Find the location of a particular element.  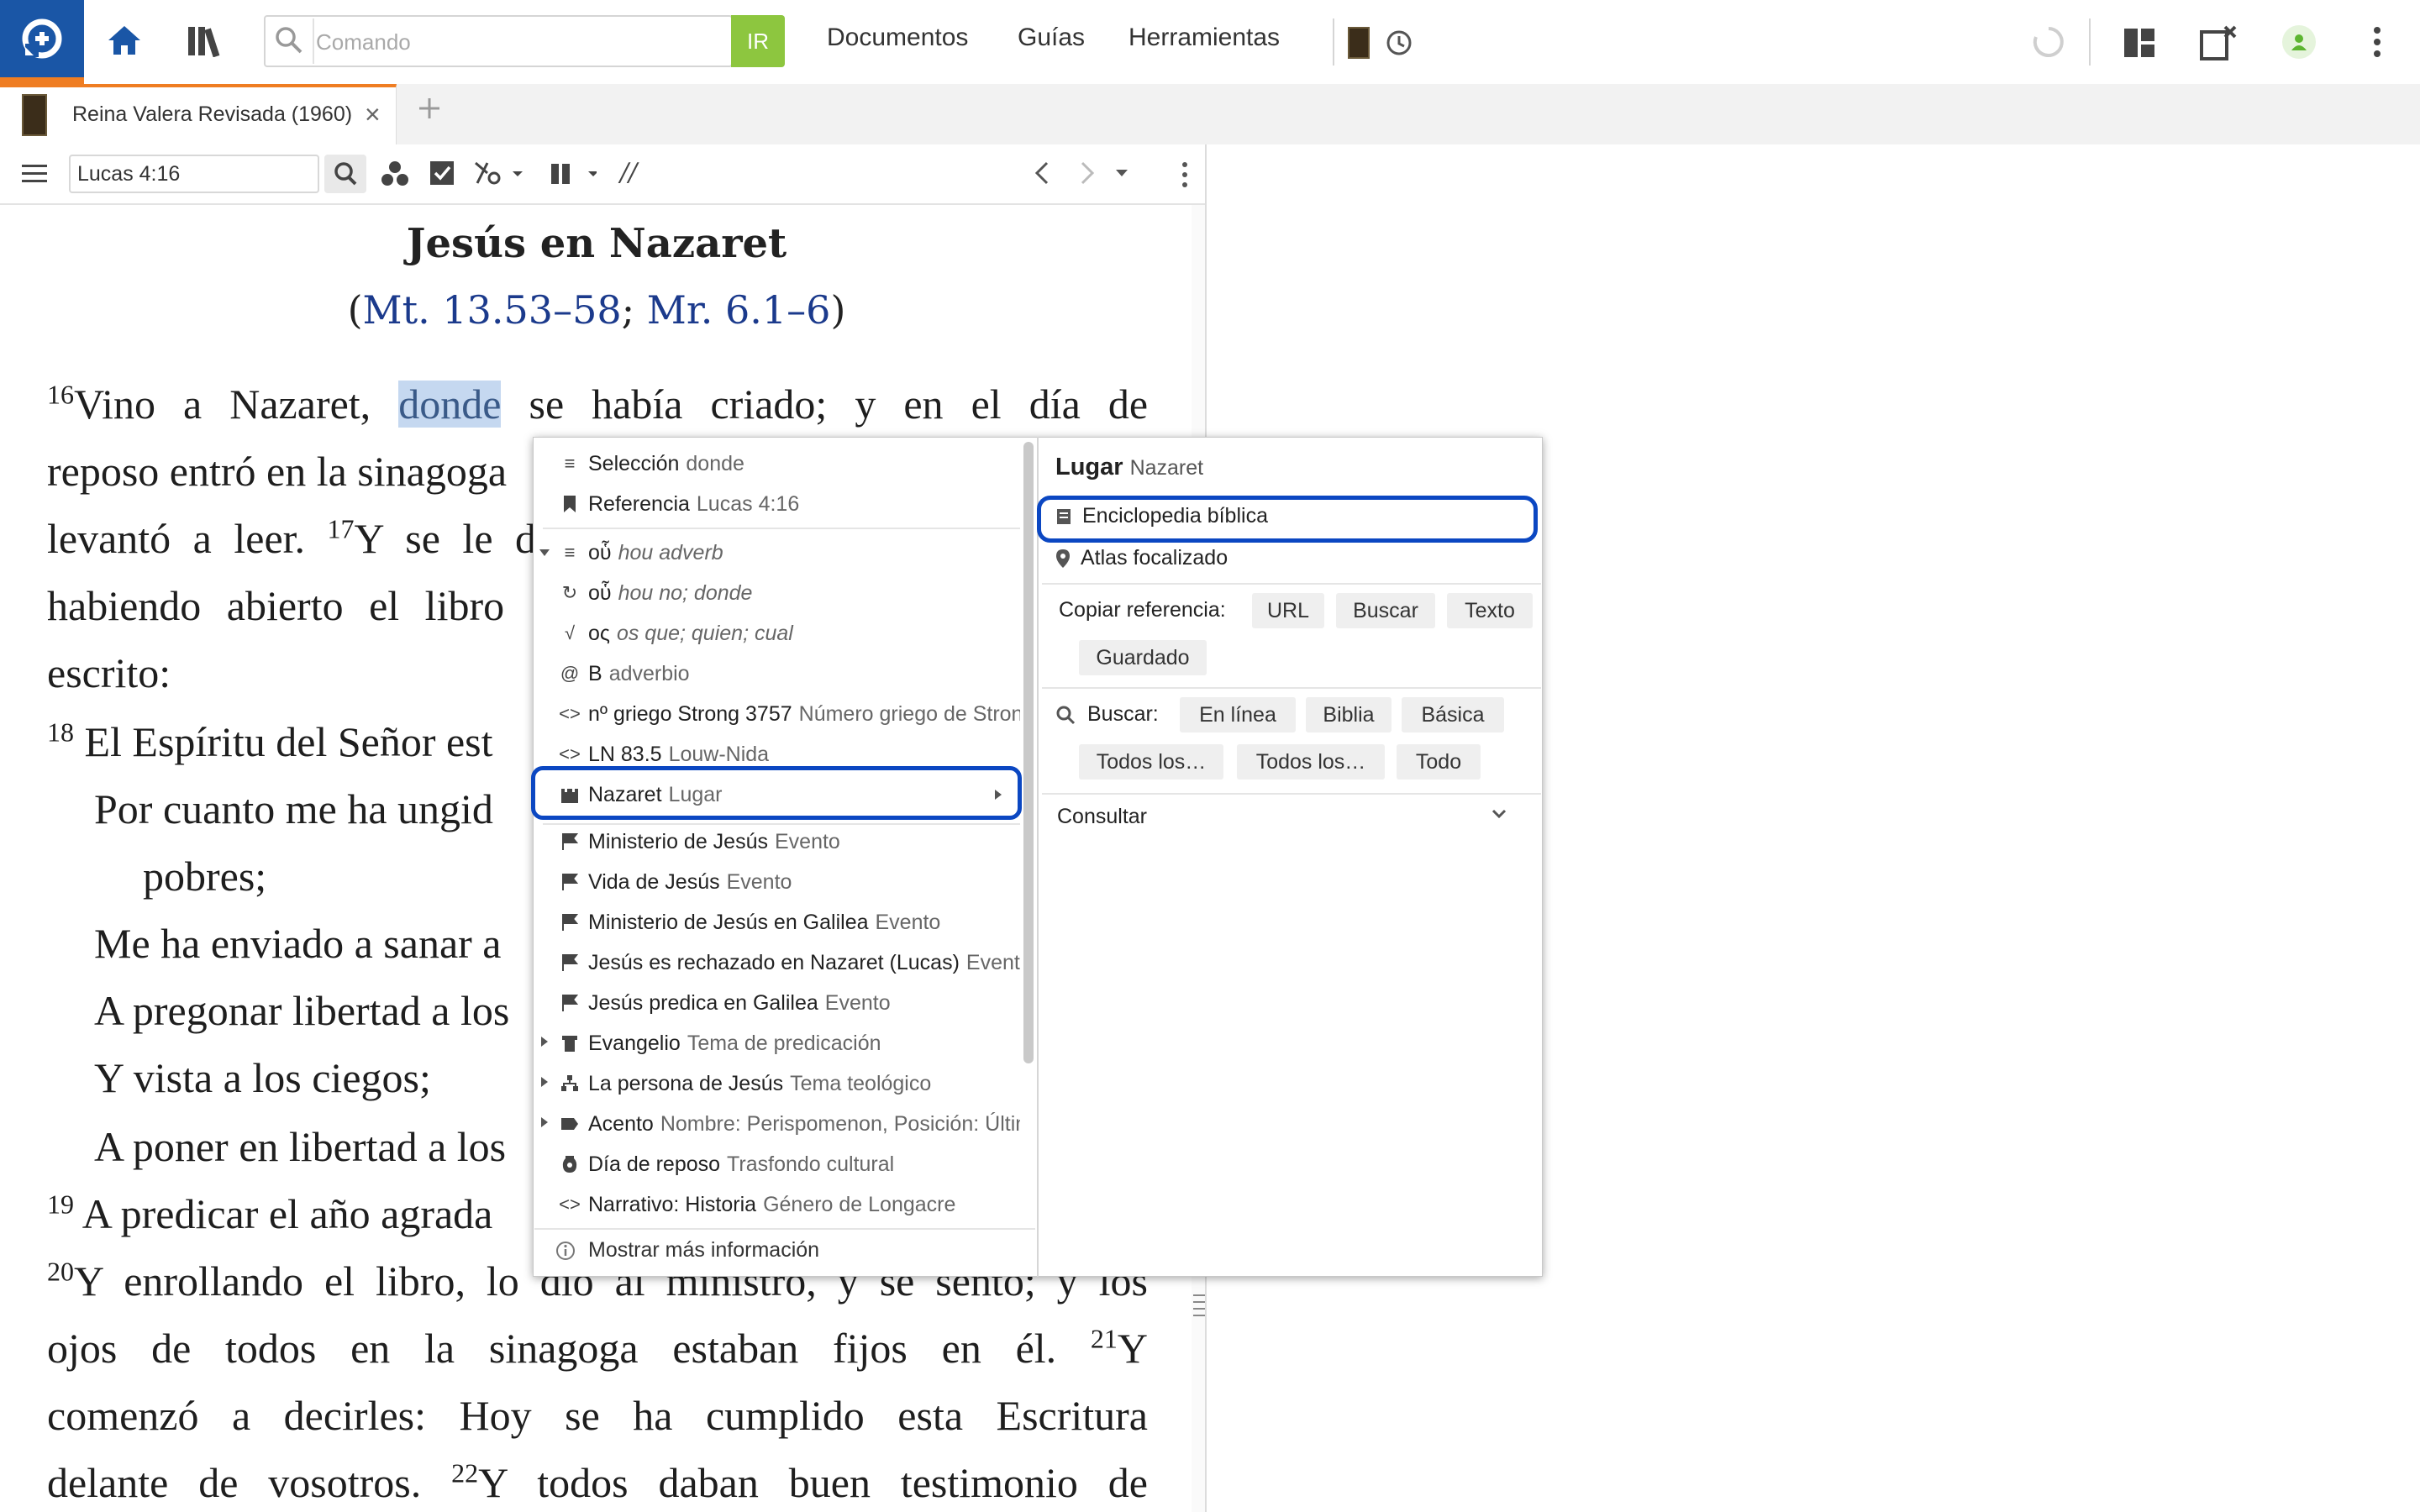

consult-expand-button is located at coordinates (1499, 814).